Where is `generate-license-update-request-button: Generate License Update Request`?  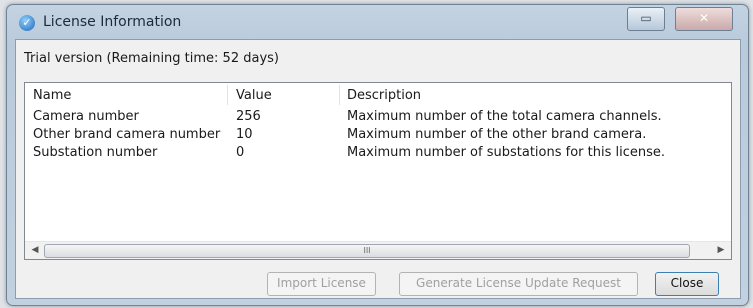 generate-license-update-request-button: Generate License Update Request is located at coordinates (518, 284).